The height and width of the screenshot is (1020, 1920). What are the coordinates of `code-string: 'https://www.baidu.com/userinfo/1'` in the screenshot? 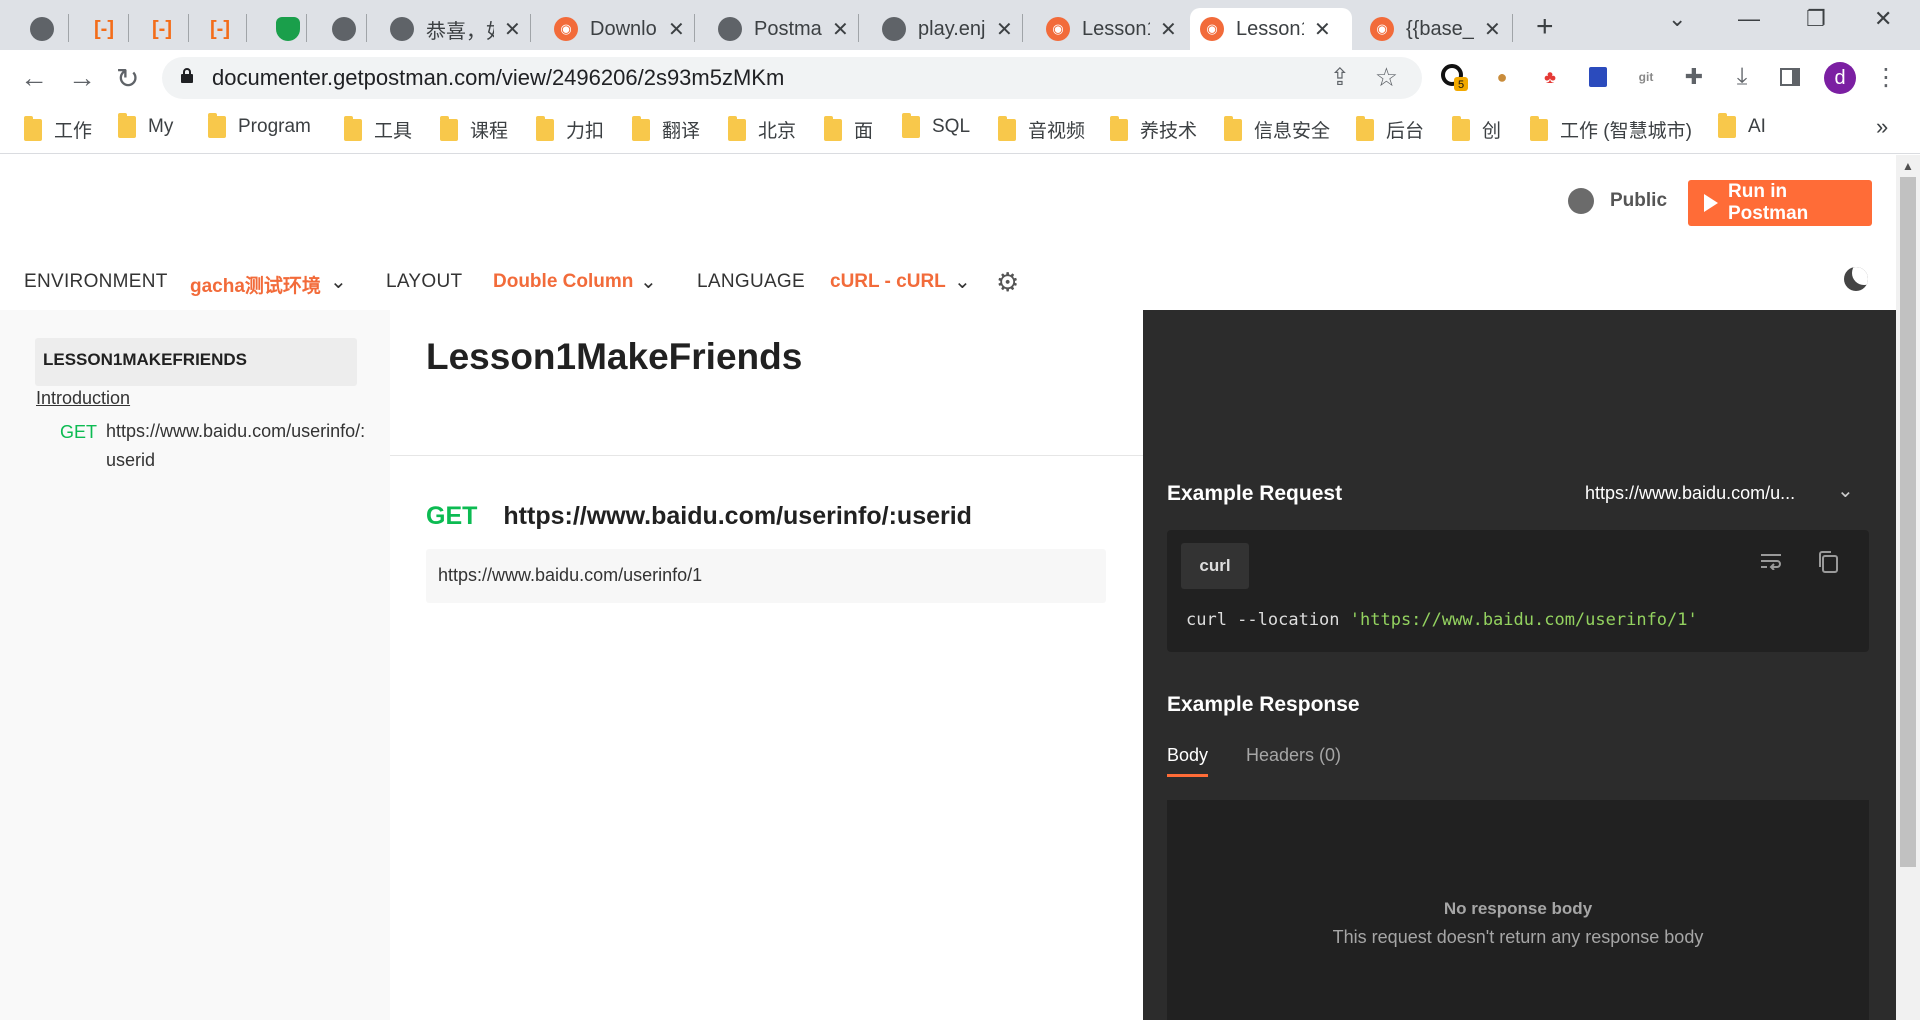 It's located at (1523, 620).